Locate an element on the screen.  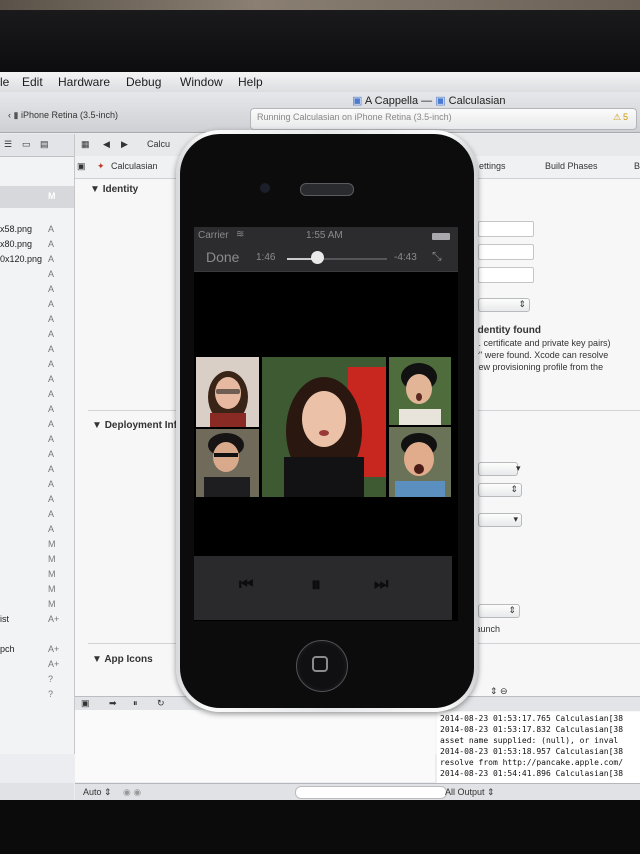
menu-file: le is located at coordinates (4, 82).